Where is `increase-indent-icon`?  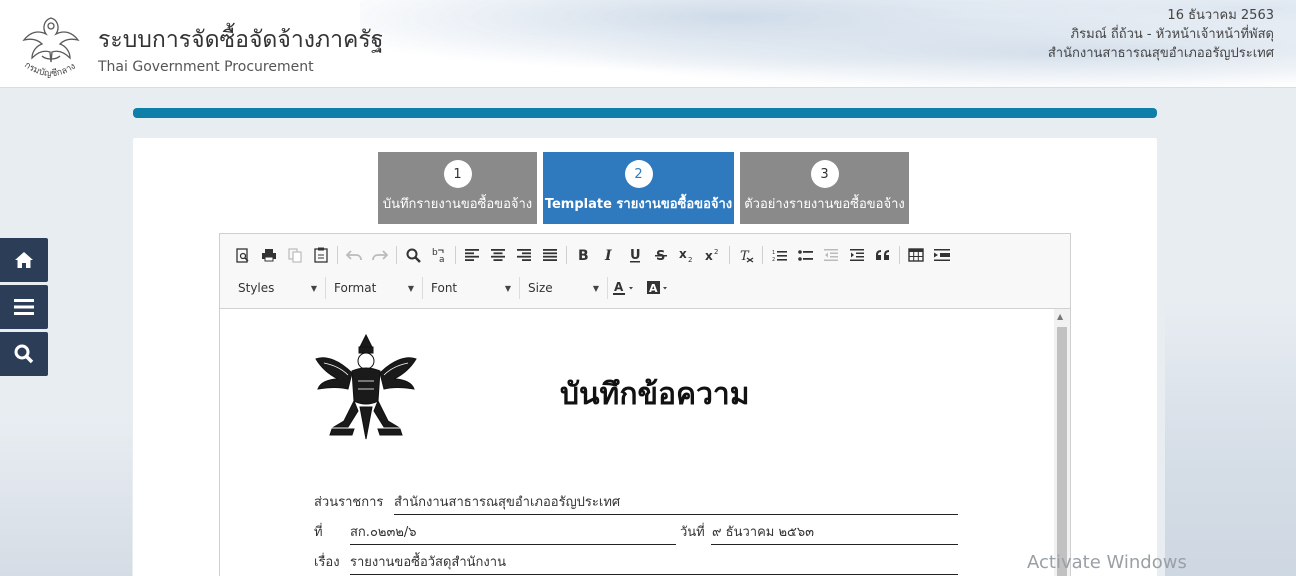
increase-indent-icon is located at coordinates (857, 255).